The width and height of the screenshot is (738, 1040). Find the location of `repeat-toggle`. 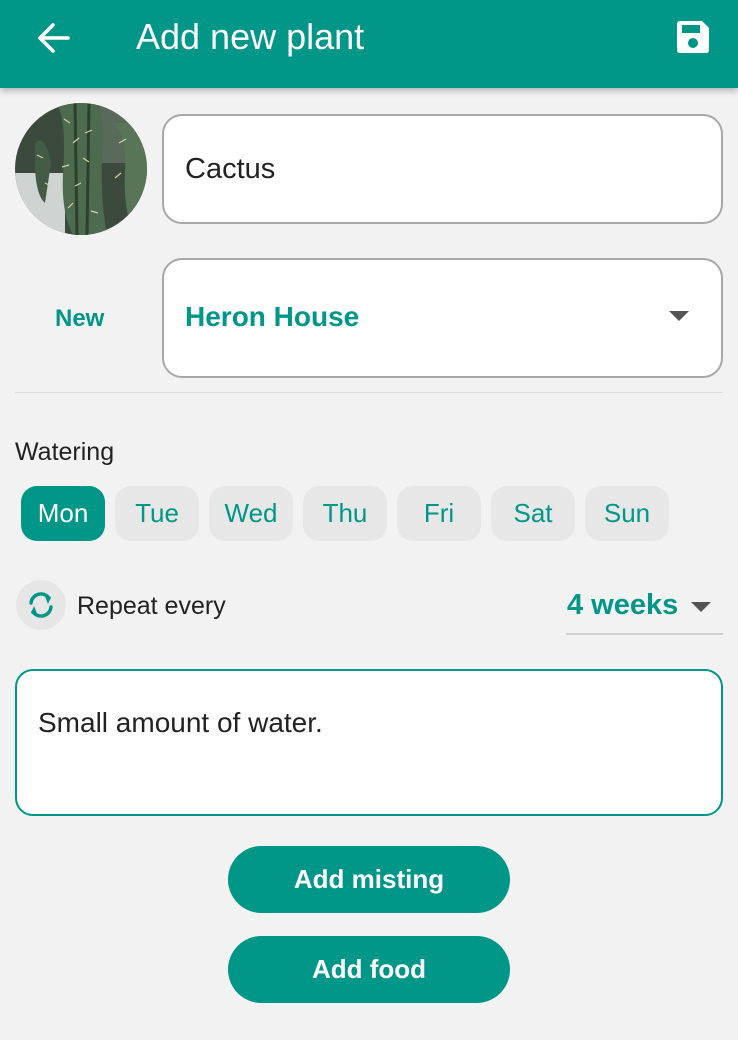

repeat-toggle is located at coordinates (41, 605).